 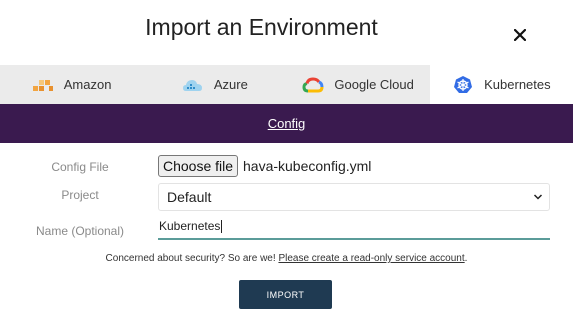 What do you see at coordinates (261, 27) in the screenshot?
I see `dialog-title: Import an Environment` at bounding box center [261, 27].